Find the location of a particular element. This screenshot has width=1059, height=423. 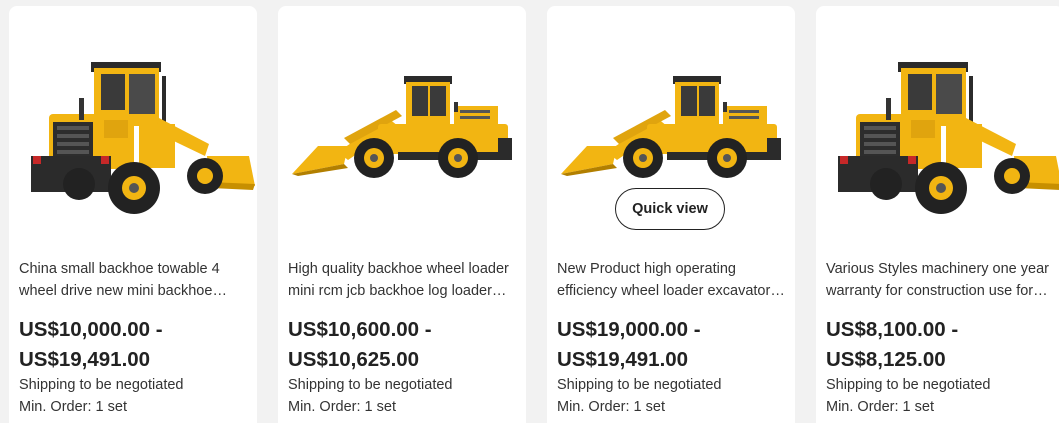

quick-view-button: Quick view is located at coordinates (670, 209).